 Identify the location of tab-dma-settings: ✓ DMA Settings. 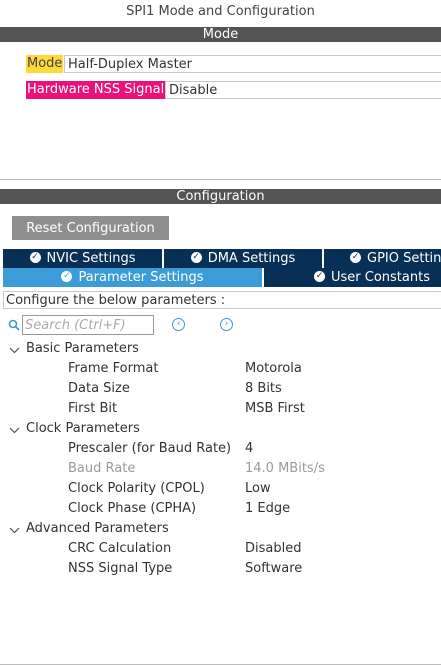
(243, 258).